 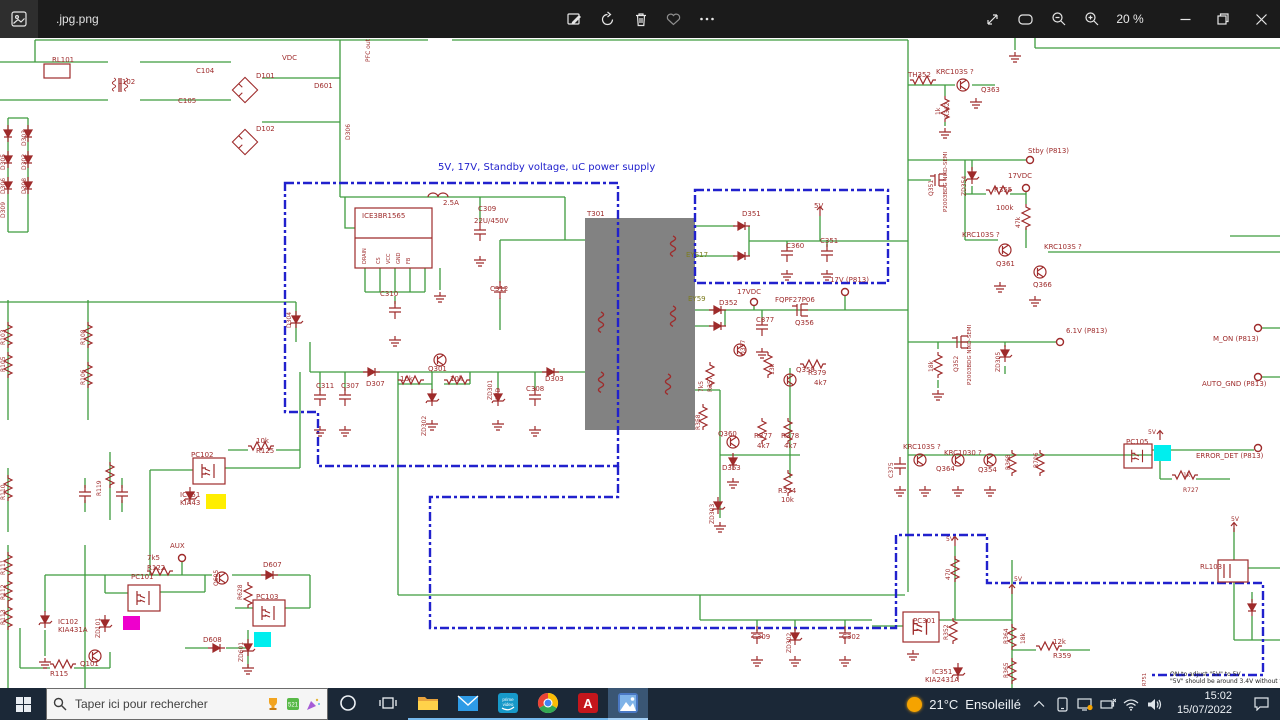 What do you see at coordinates (956, 364) in the screenshot?
I see `svg-text: Q352` at bounding box center [956, 364].